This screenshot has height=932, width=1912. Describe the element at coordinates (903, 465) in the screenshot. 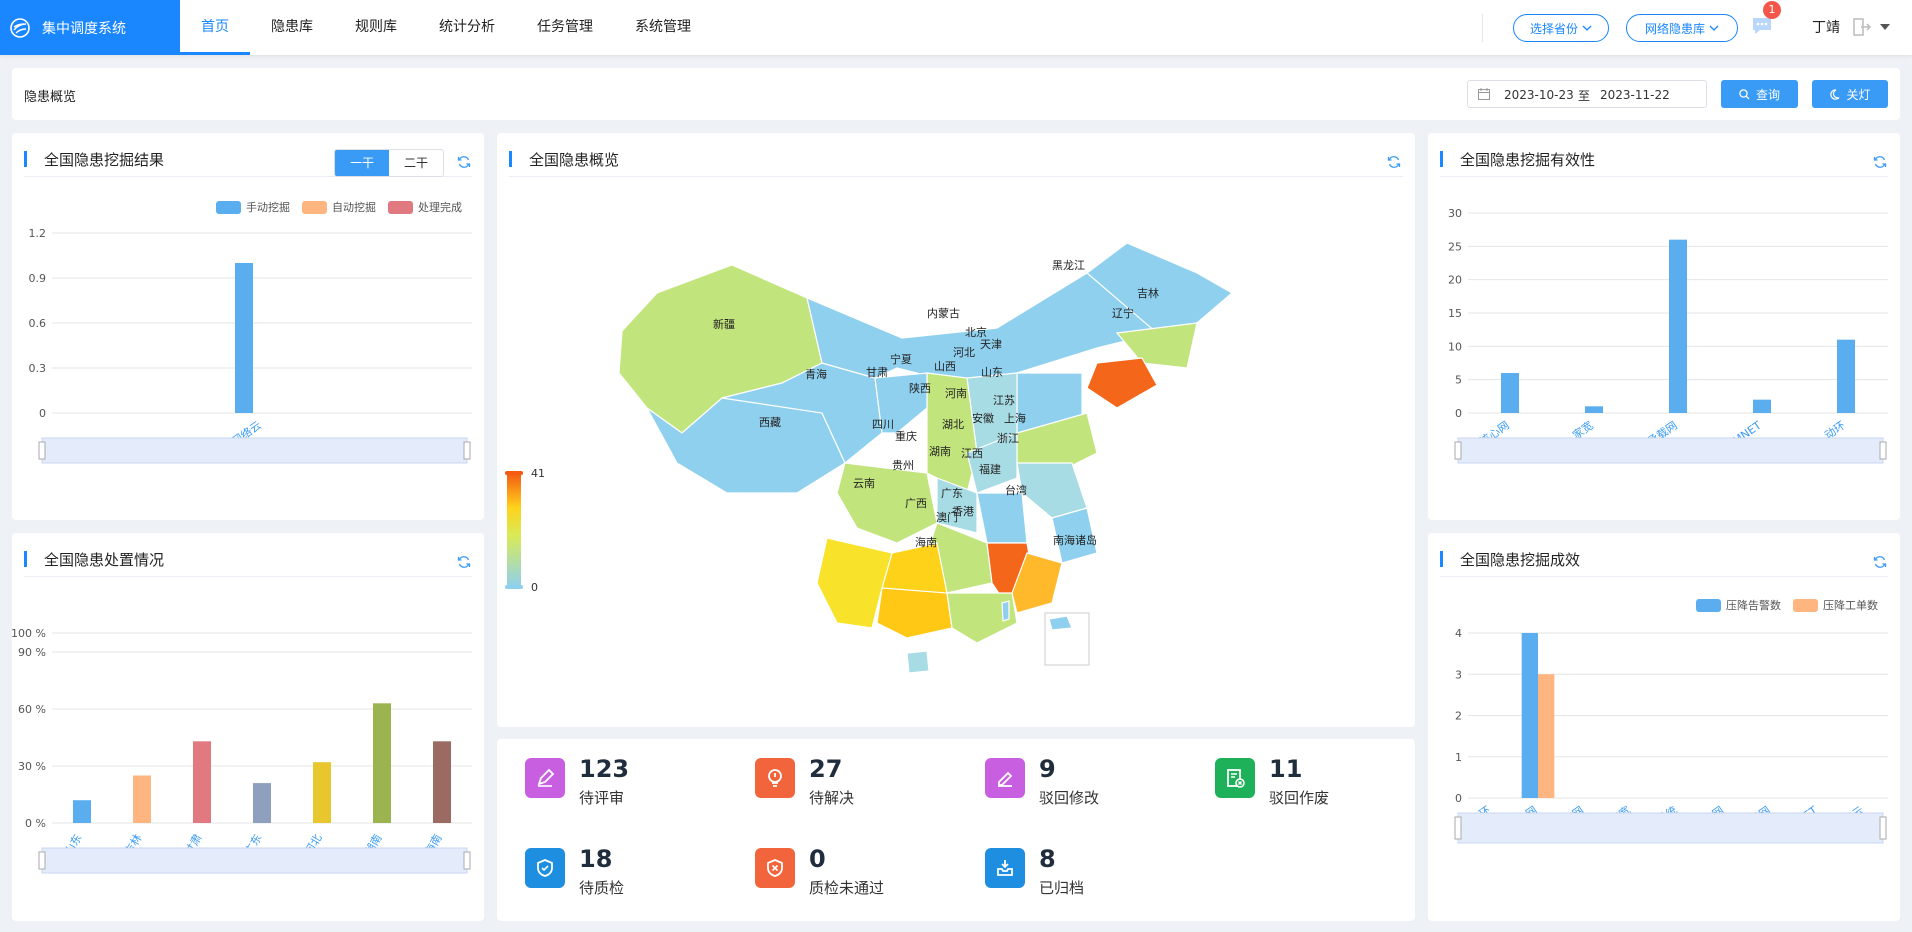

I see `label-guizhou: 贵州` at that location.